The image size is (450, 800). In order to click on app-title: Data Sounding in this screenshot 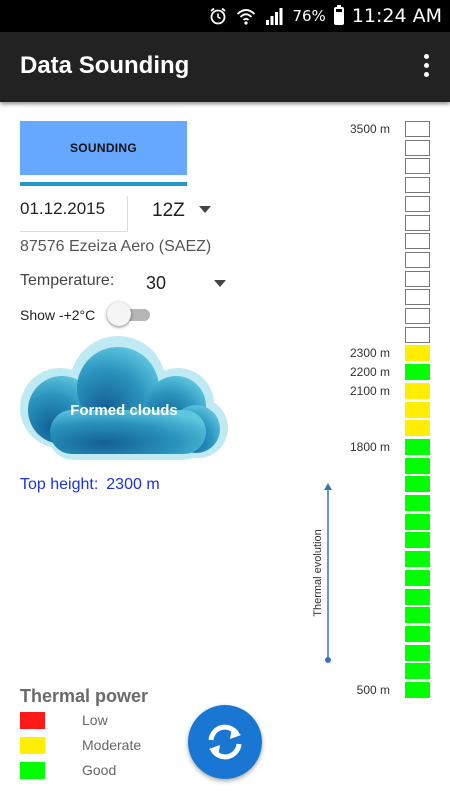, I will do `click(105, 65)`.